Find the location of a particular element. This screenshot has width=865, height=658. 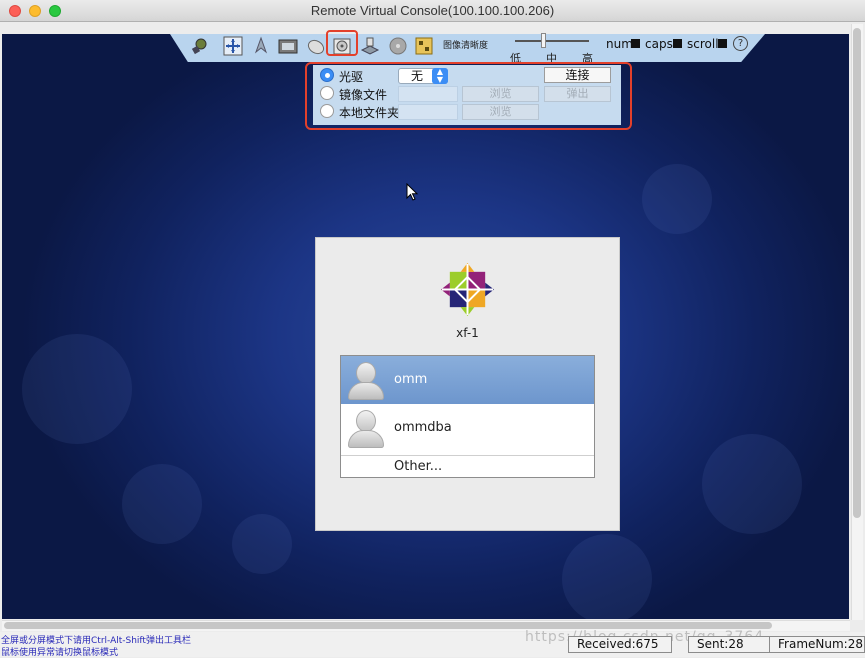

select-arrows-icon: ▲ ▼ is located at coordinates (440, 76).